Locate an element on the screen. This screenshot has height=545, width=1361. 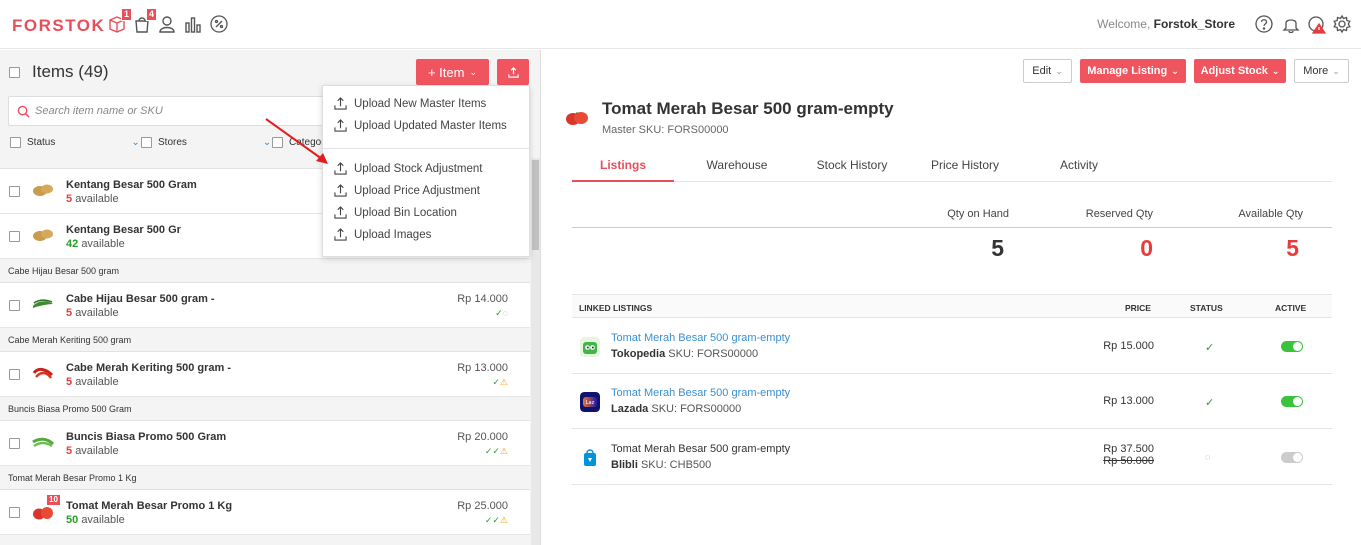
listing-price: Rp 13.000 is located at coordinates (1128, 401).